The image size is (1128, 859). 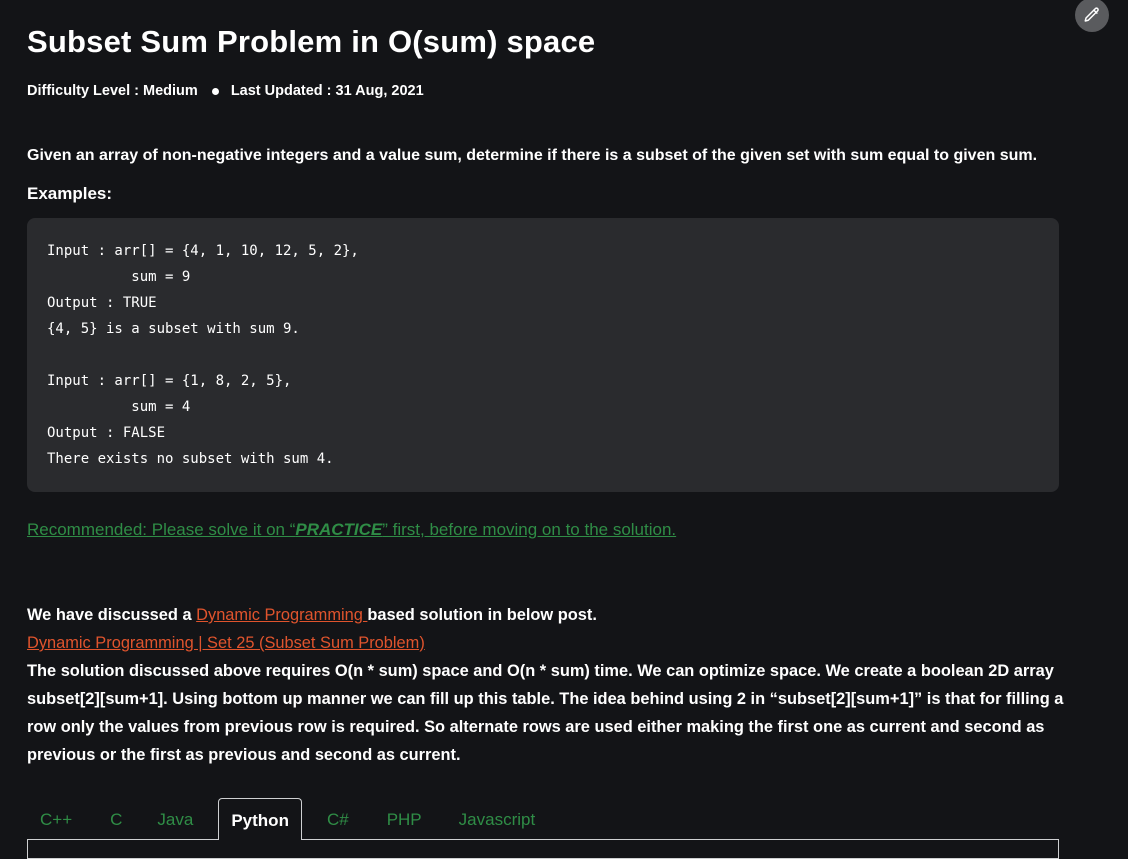 I want to click on code-line: Output : FALSE, so click(x=106, y=433).